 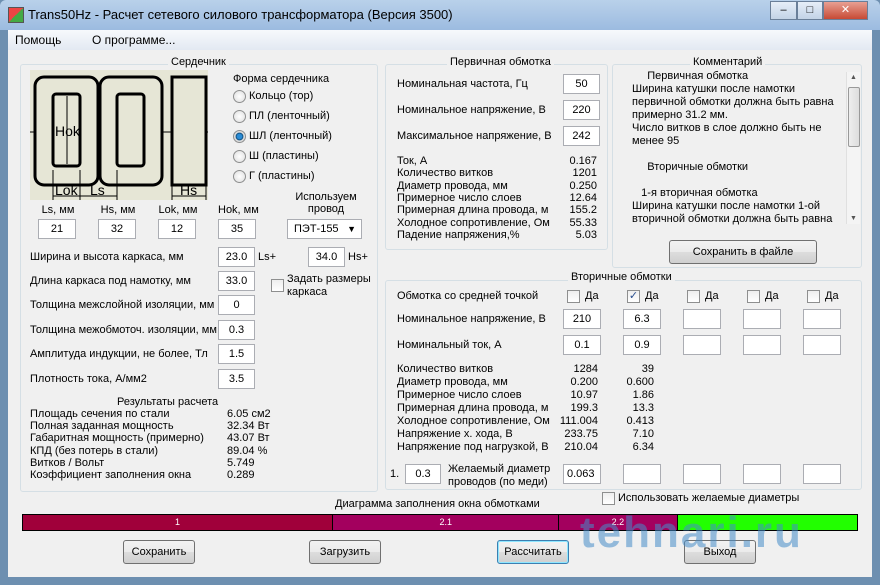 What do you see at coordinates (238, 210) in the screenshot?
I see `dim-label: Hok, мм` at bounding box center [238, 210].